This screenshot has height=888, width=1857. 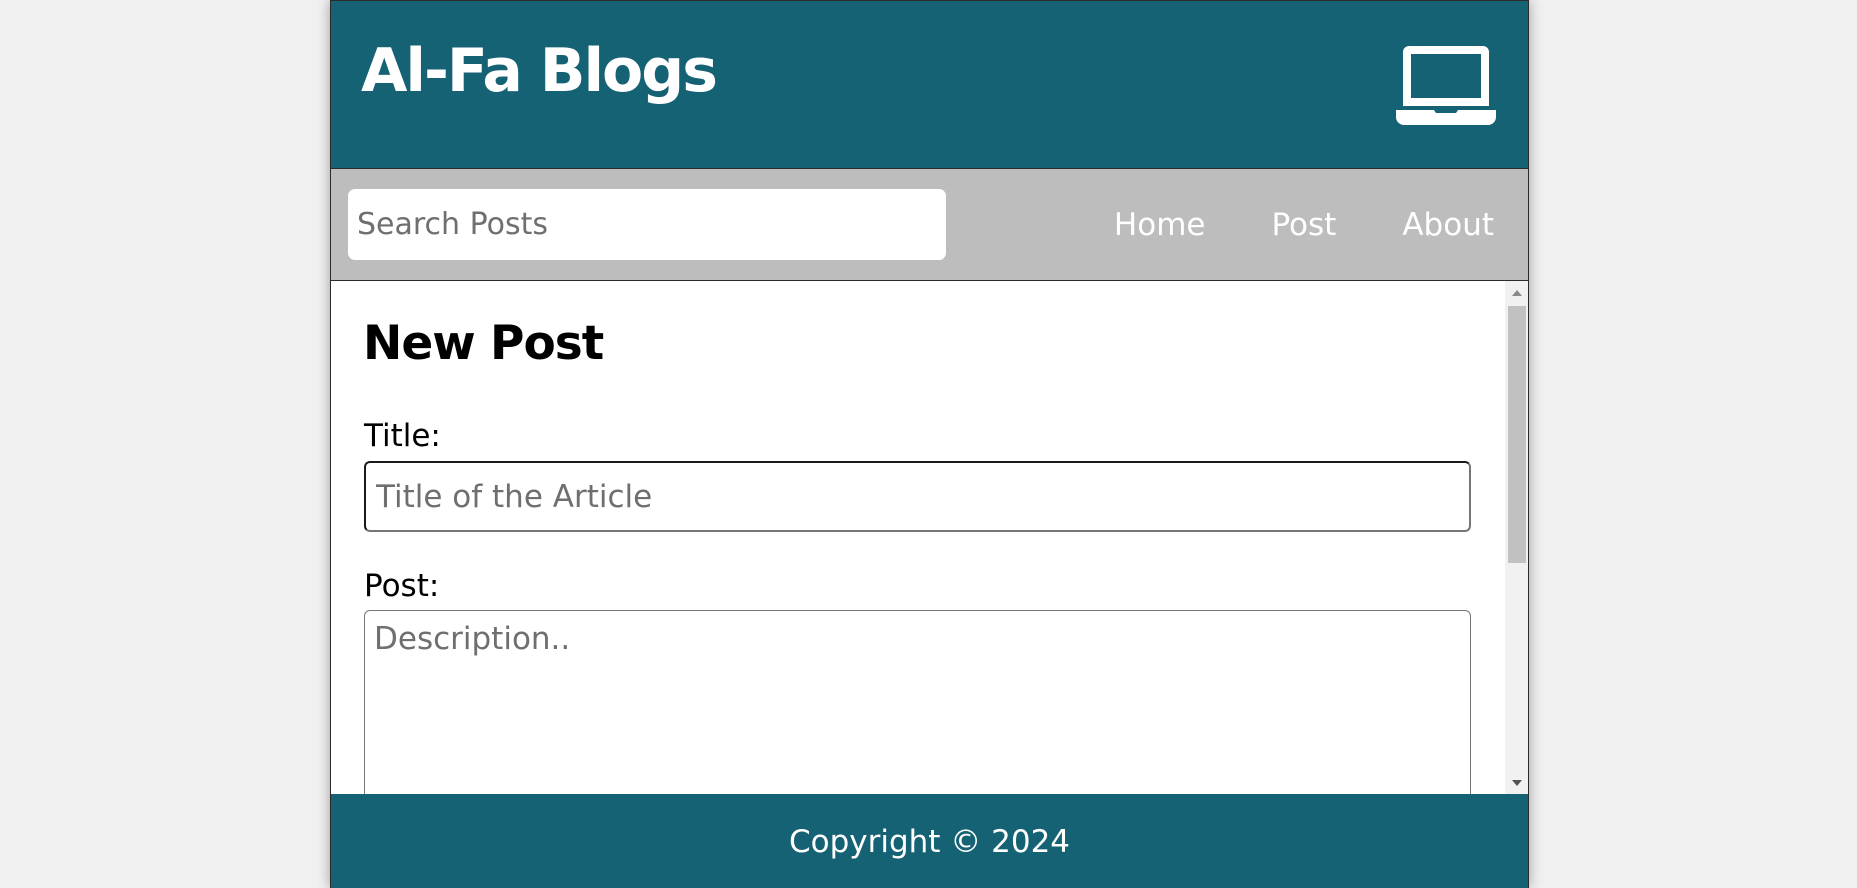 I want to click on site-header: Al-Fa Blogs, so click(x=929, y=84).